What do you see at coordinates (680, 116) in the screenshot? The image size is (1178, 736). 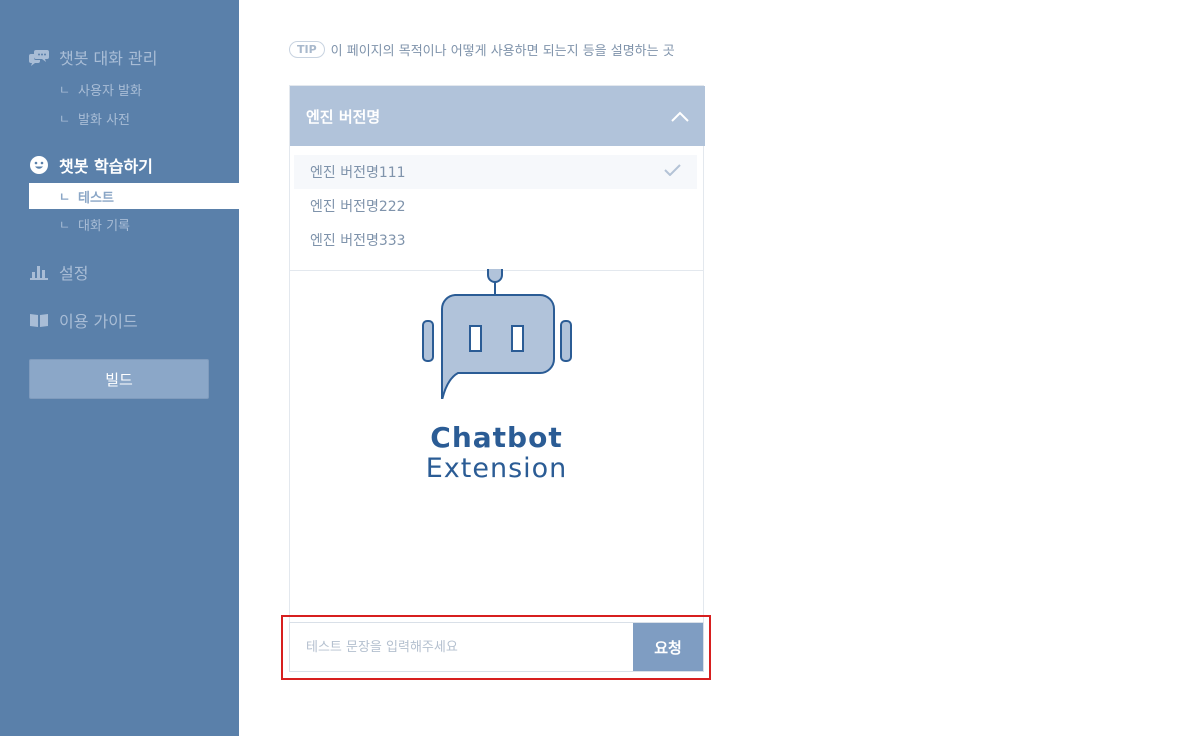 I see `chevron-up-icon` at bounding box center [680, 116].